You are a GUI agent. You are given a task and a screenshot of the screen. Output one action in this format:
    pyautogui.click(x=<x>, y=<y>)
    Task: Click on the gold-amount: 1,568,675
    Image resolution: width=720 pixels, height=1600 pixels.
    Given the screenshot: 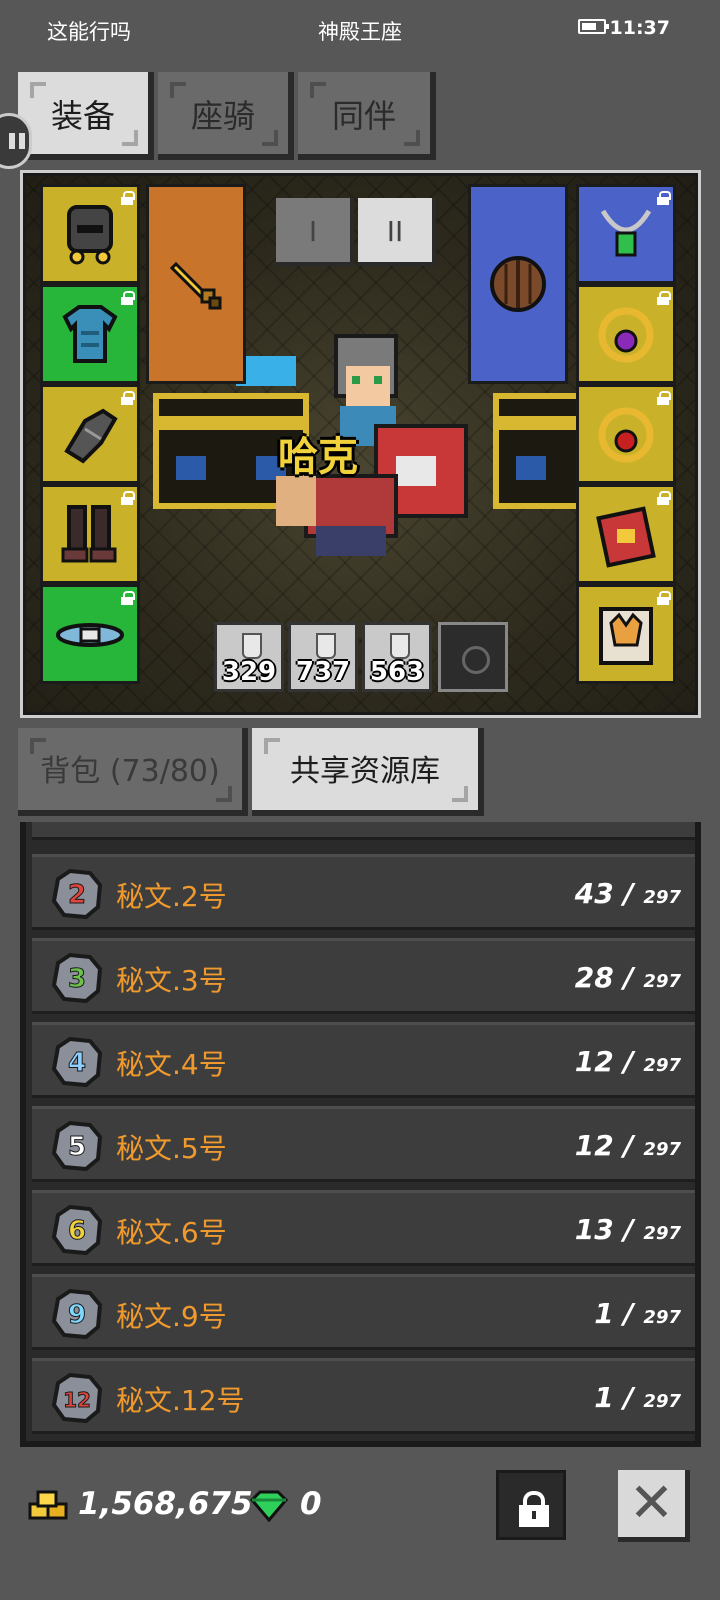 What is the action you would take?
    pyautogui.click(x=165, y=1504)
    